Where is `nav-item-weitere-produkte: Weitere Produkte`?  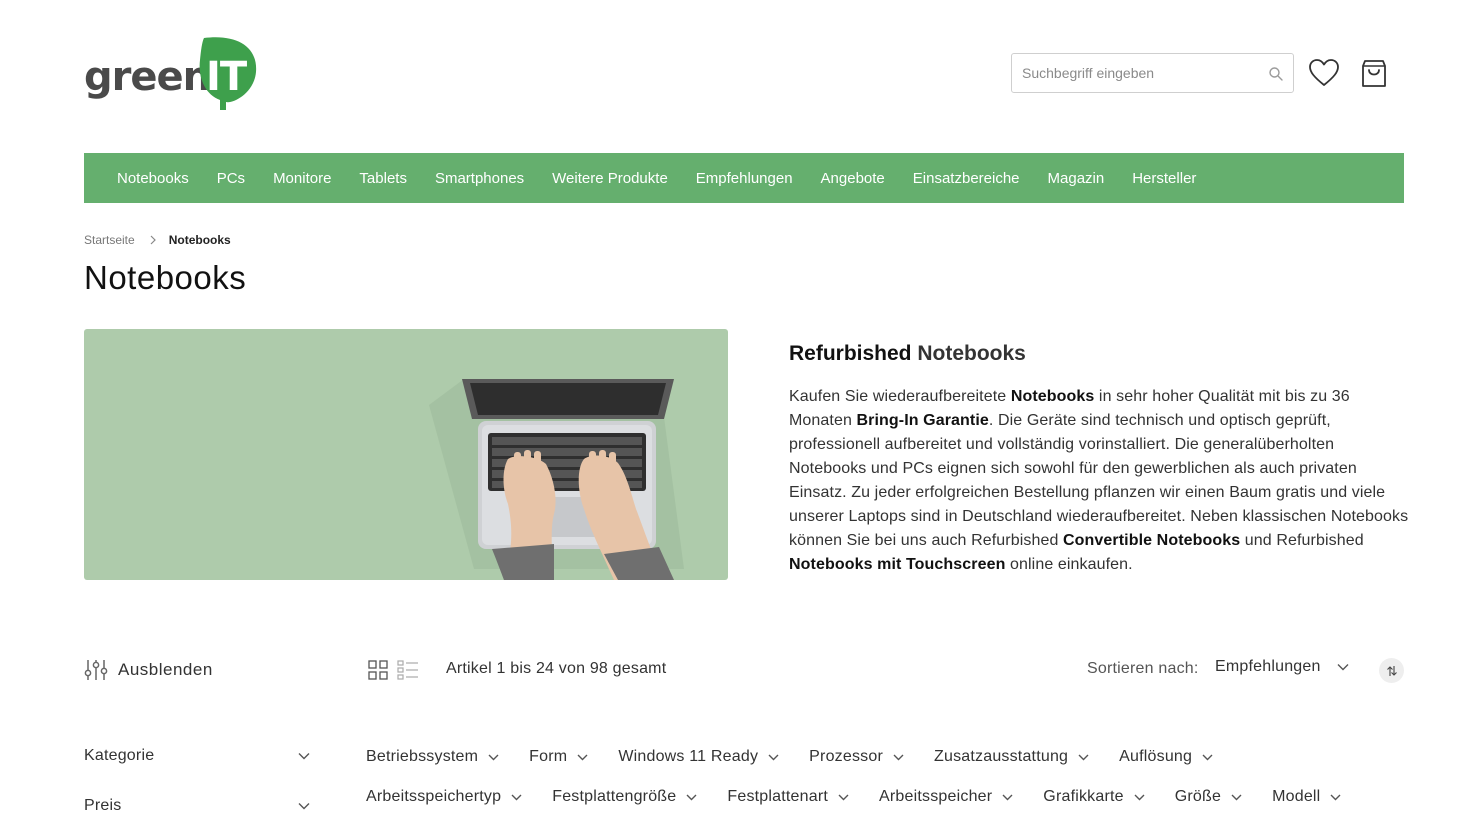 nav-item-weitere-produkte: Weitere Produkte is located at coordinates (610, 178).